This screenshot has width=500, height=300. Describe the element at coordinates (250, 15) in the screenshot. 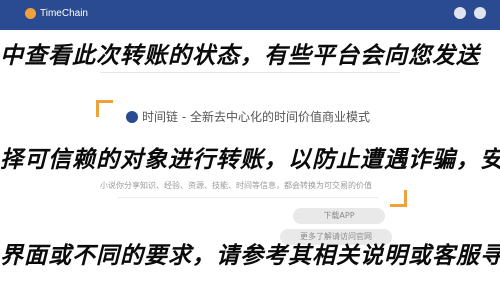

I see `top-navigation-bar: TimeChain` at that location.